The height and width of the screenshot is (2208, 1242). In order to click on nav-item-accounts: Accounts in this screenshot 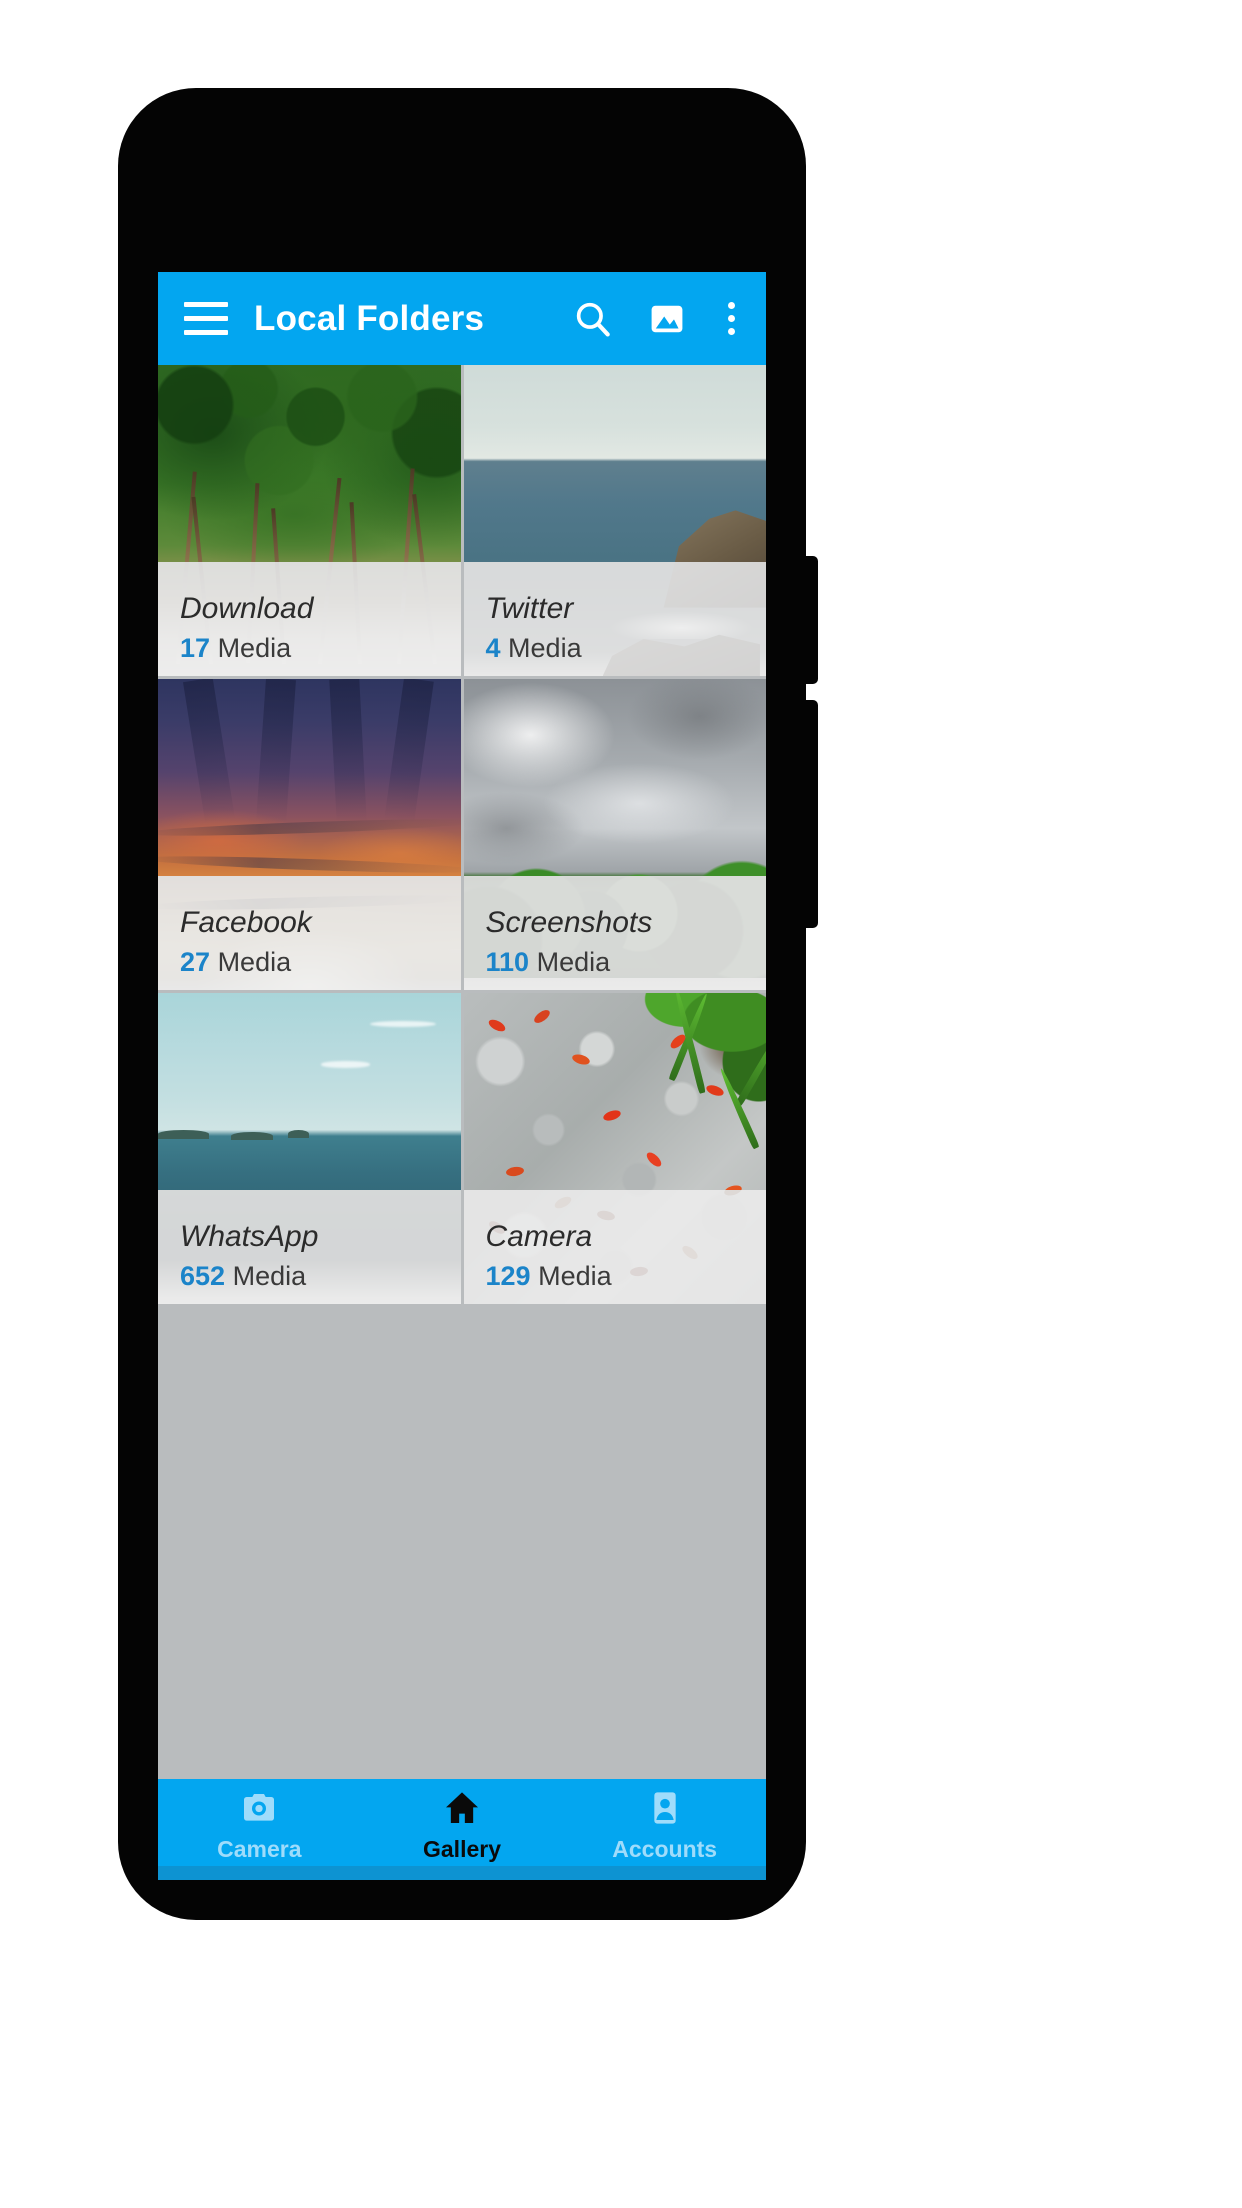, I will do `click(664, 1829)`.